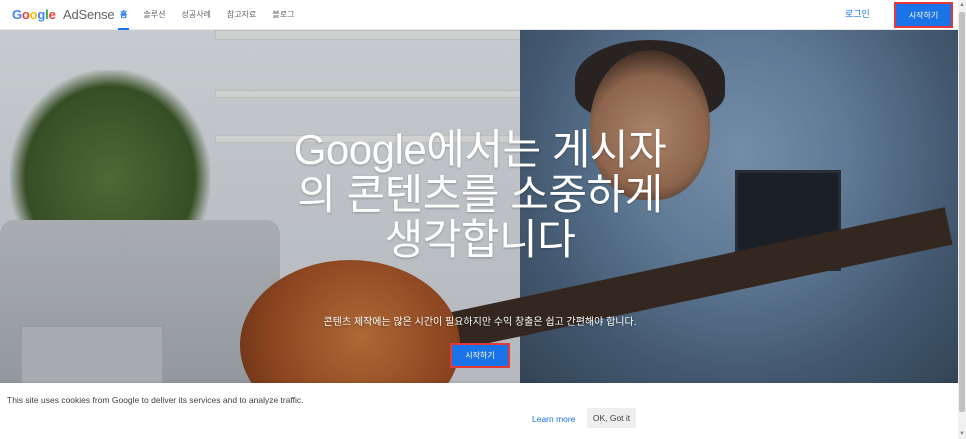  What do you see at coordinates (611, 418) in the screenshot?
I see `ok-got-it-button: OK, Got it` at bounding box center [611, 418].